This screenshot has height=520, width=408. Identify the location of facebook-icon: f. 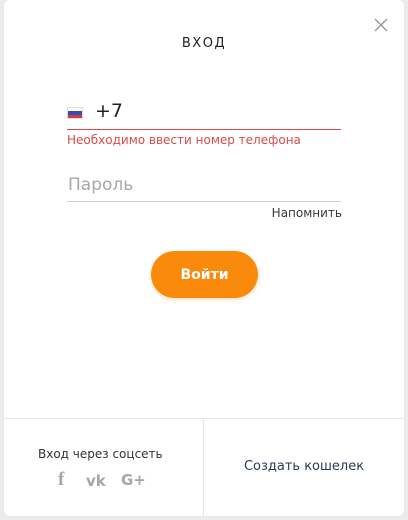
(61, 480).